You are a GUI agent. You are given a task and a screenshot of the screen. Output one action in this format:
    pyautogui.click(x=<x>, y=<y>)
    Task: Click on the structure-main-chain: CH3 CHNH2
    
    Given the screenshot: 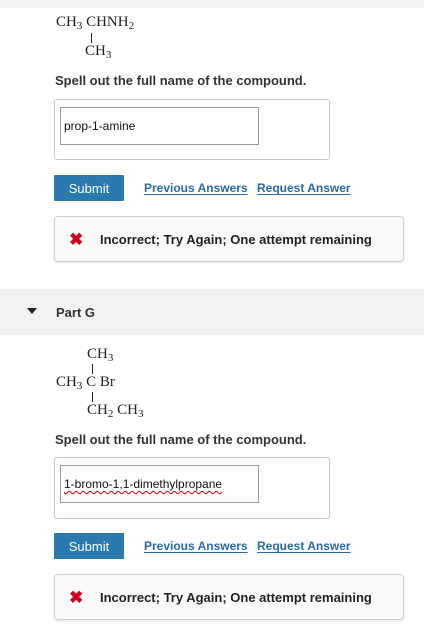 What is the action you would take?
    pyautogui.click(x=95, y=23)
    